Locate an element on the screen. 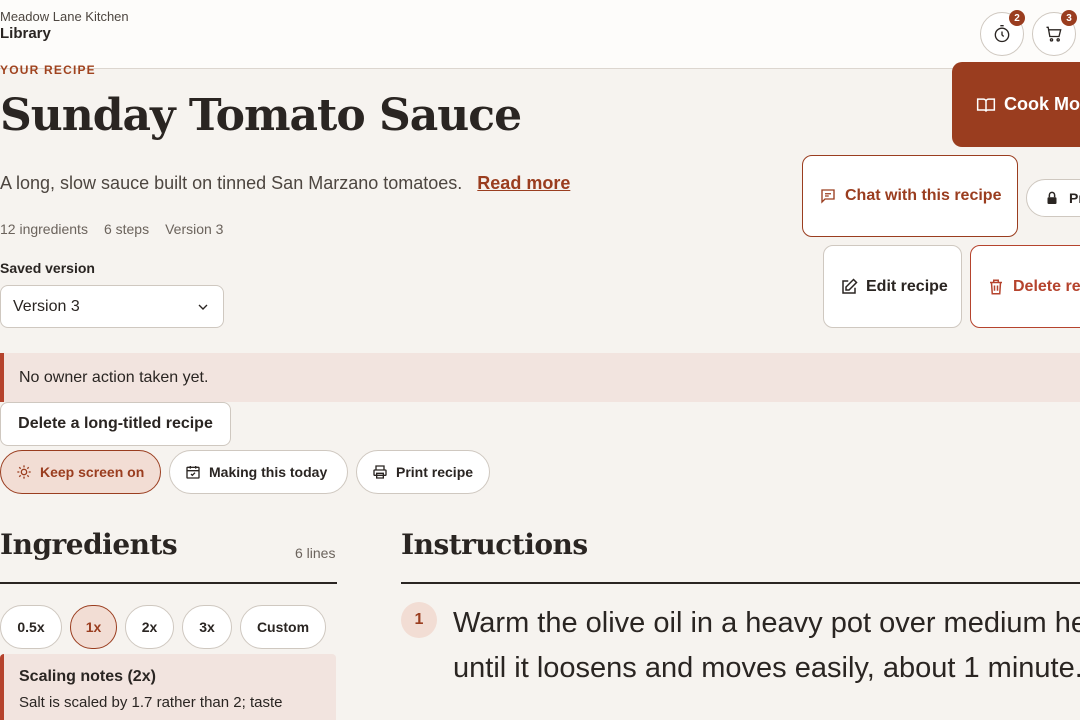 The width and height of the screenshot is (1080, 720). delete-recipe-button: Delete re is located at coordinates (1025, 286).